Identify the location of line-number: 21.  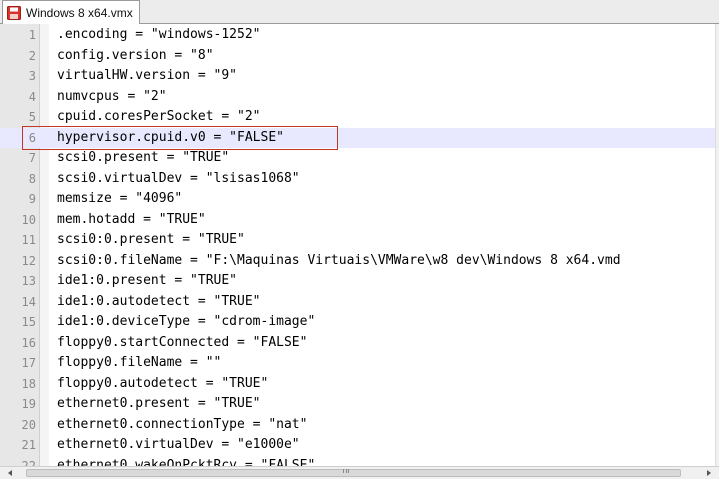
(28, 445).